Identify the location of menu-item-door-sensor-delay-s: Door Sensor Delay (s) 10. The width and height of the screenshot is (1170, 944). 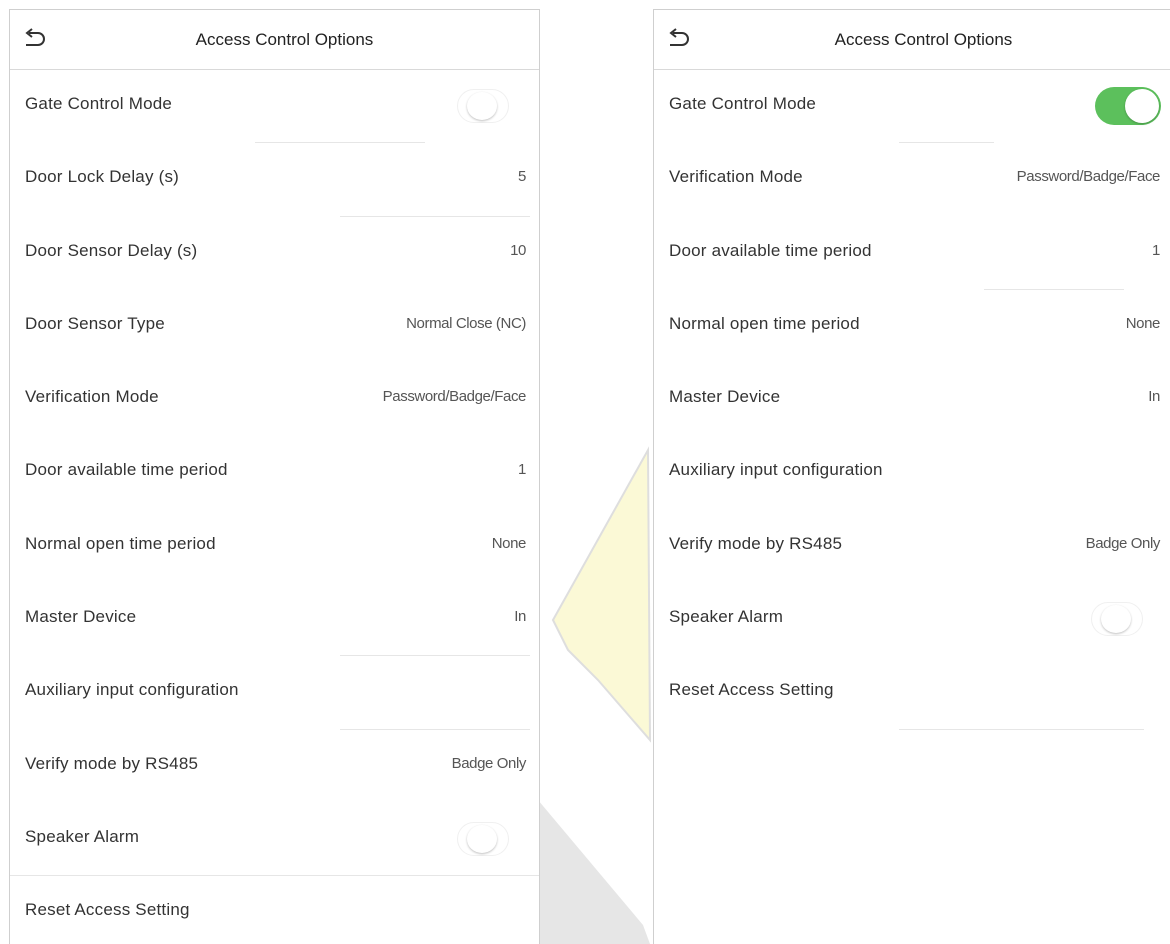
(274, 253).